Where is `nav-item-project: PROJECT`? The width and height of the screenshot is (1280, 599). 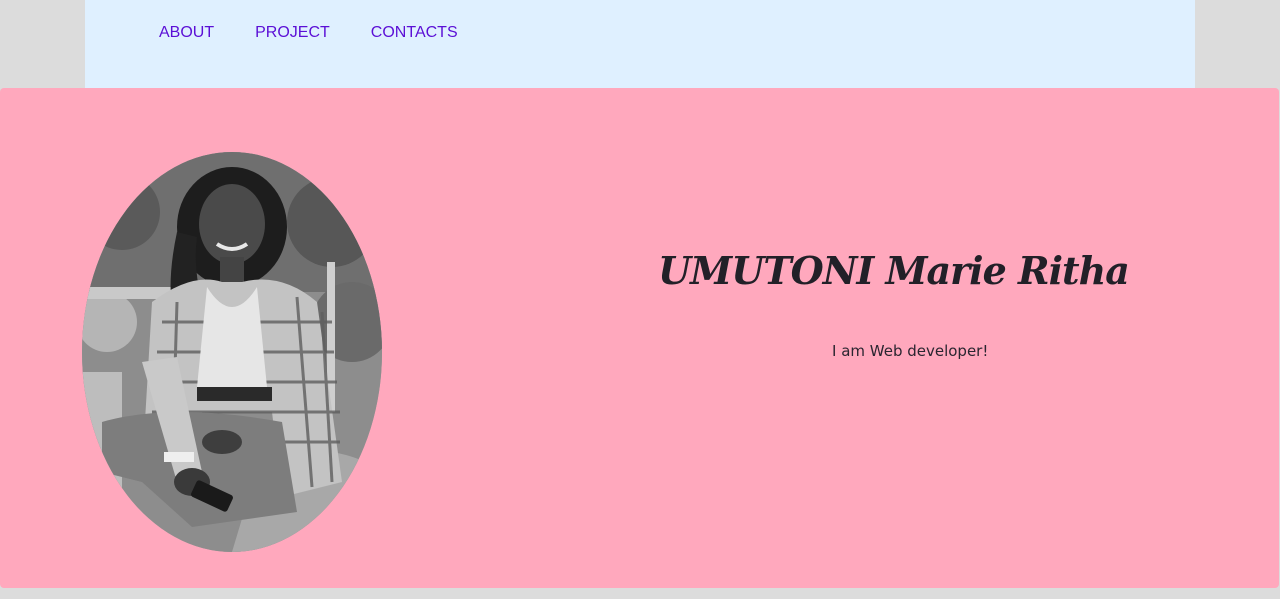
nav-item-project: PROJECT is located at coordinates (313, 33).